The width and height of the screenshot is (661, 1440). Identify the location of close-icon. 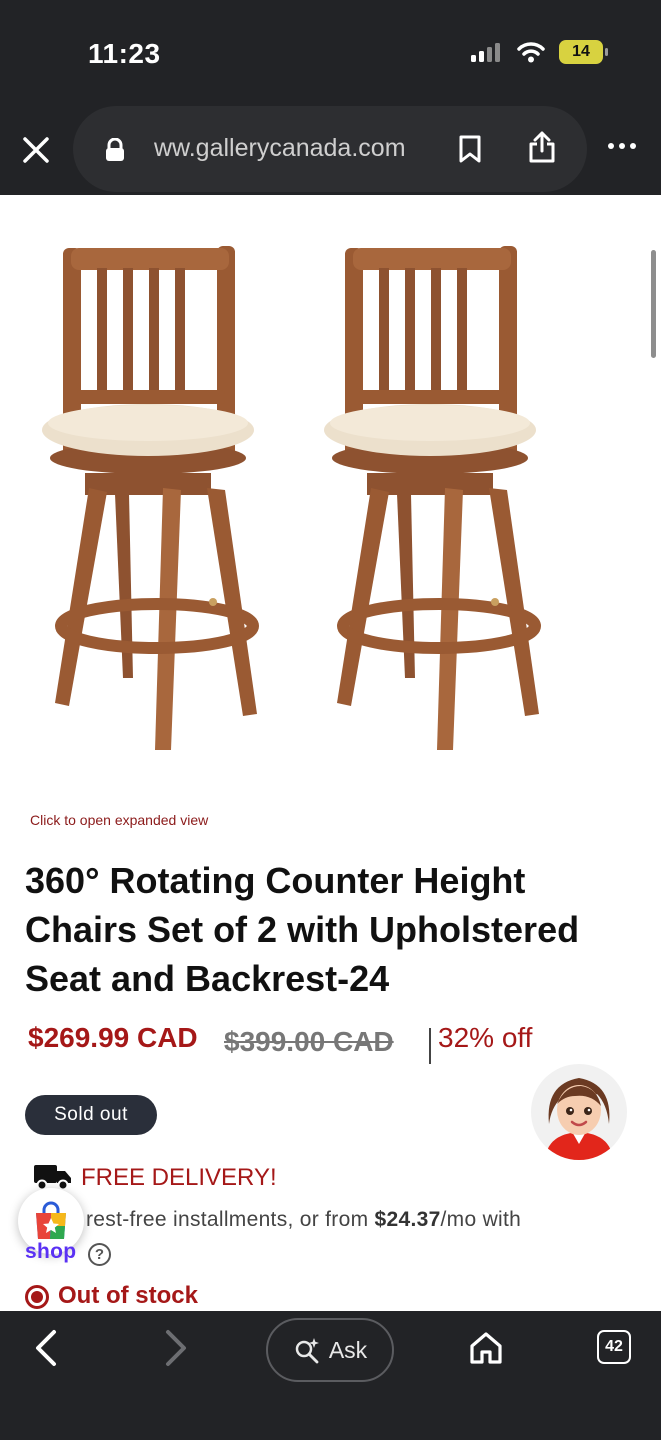
(36, 150).